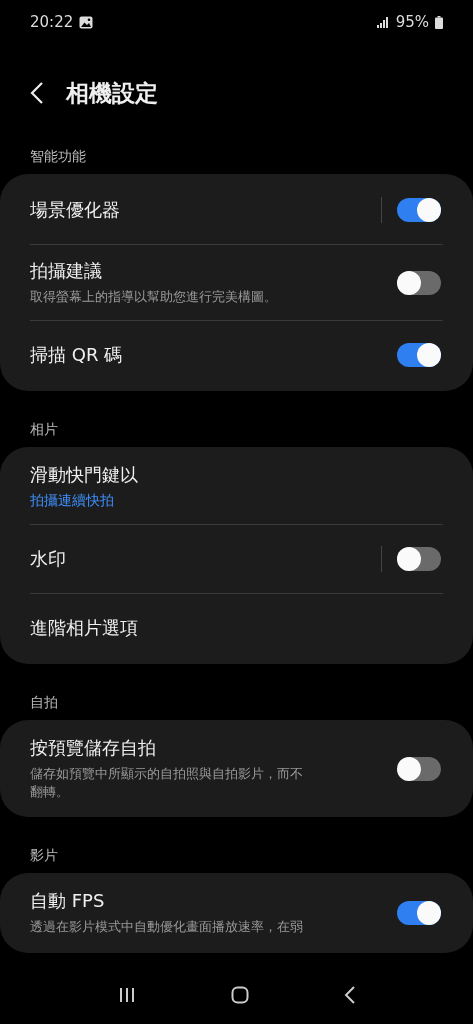 The width and height of the screenshot is (473, 1024). What do you see at coordinates (236, 283) in the screenshot?
I see `setting-row: 拍攝建議 取得螢幕上的指導以幫助您進行完美構圖。` at bounding box center [236, 283].